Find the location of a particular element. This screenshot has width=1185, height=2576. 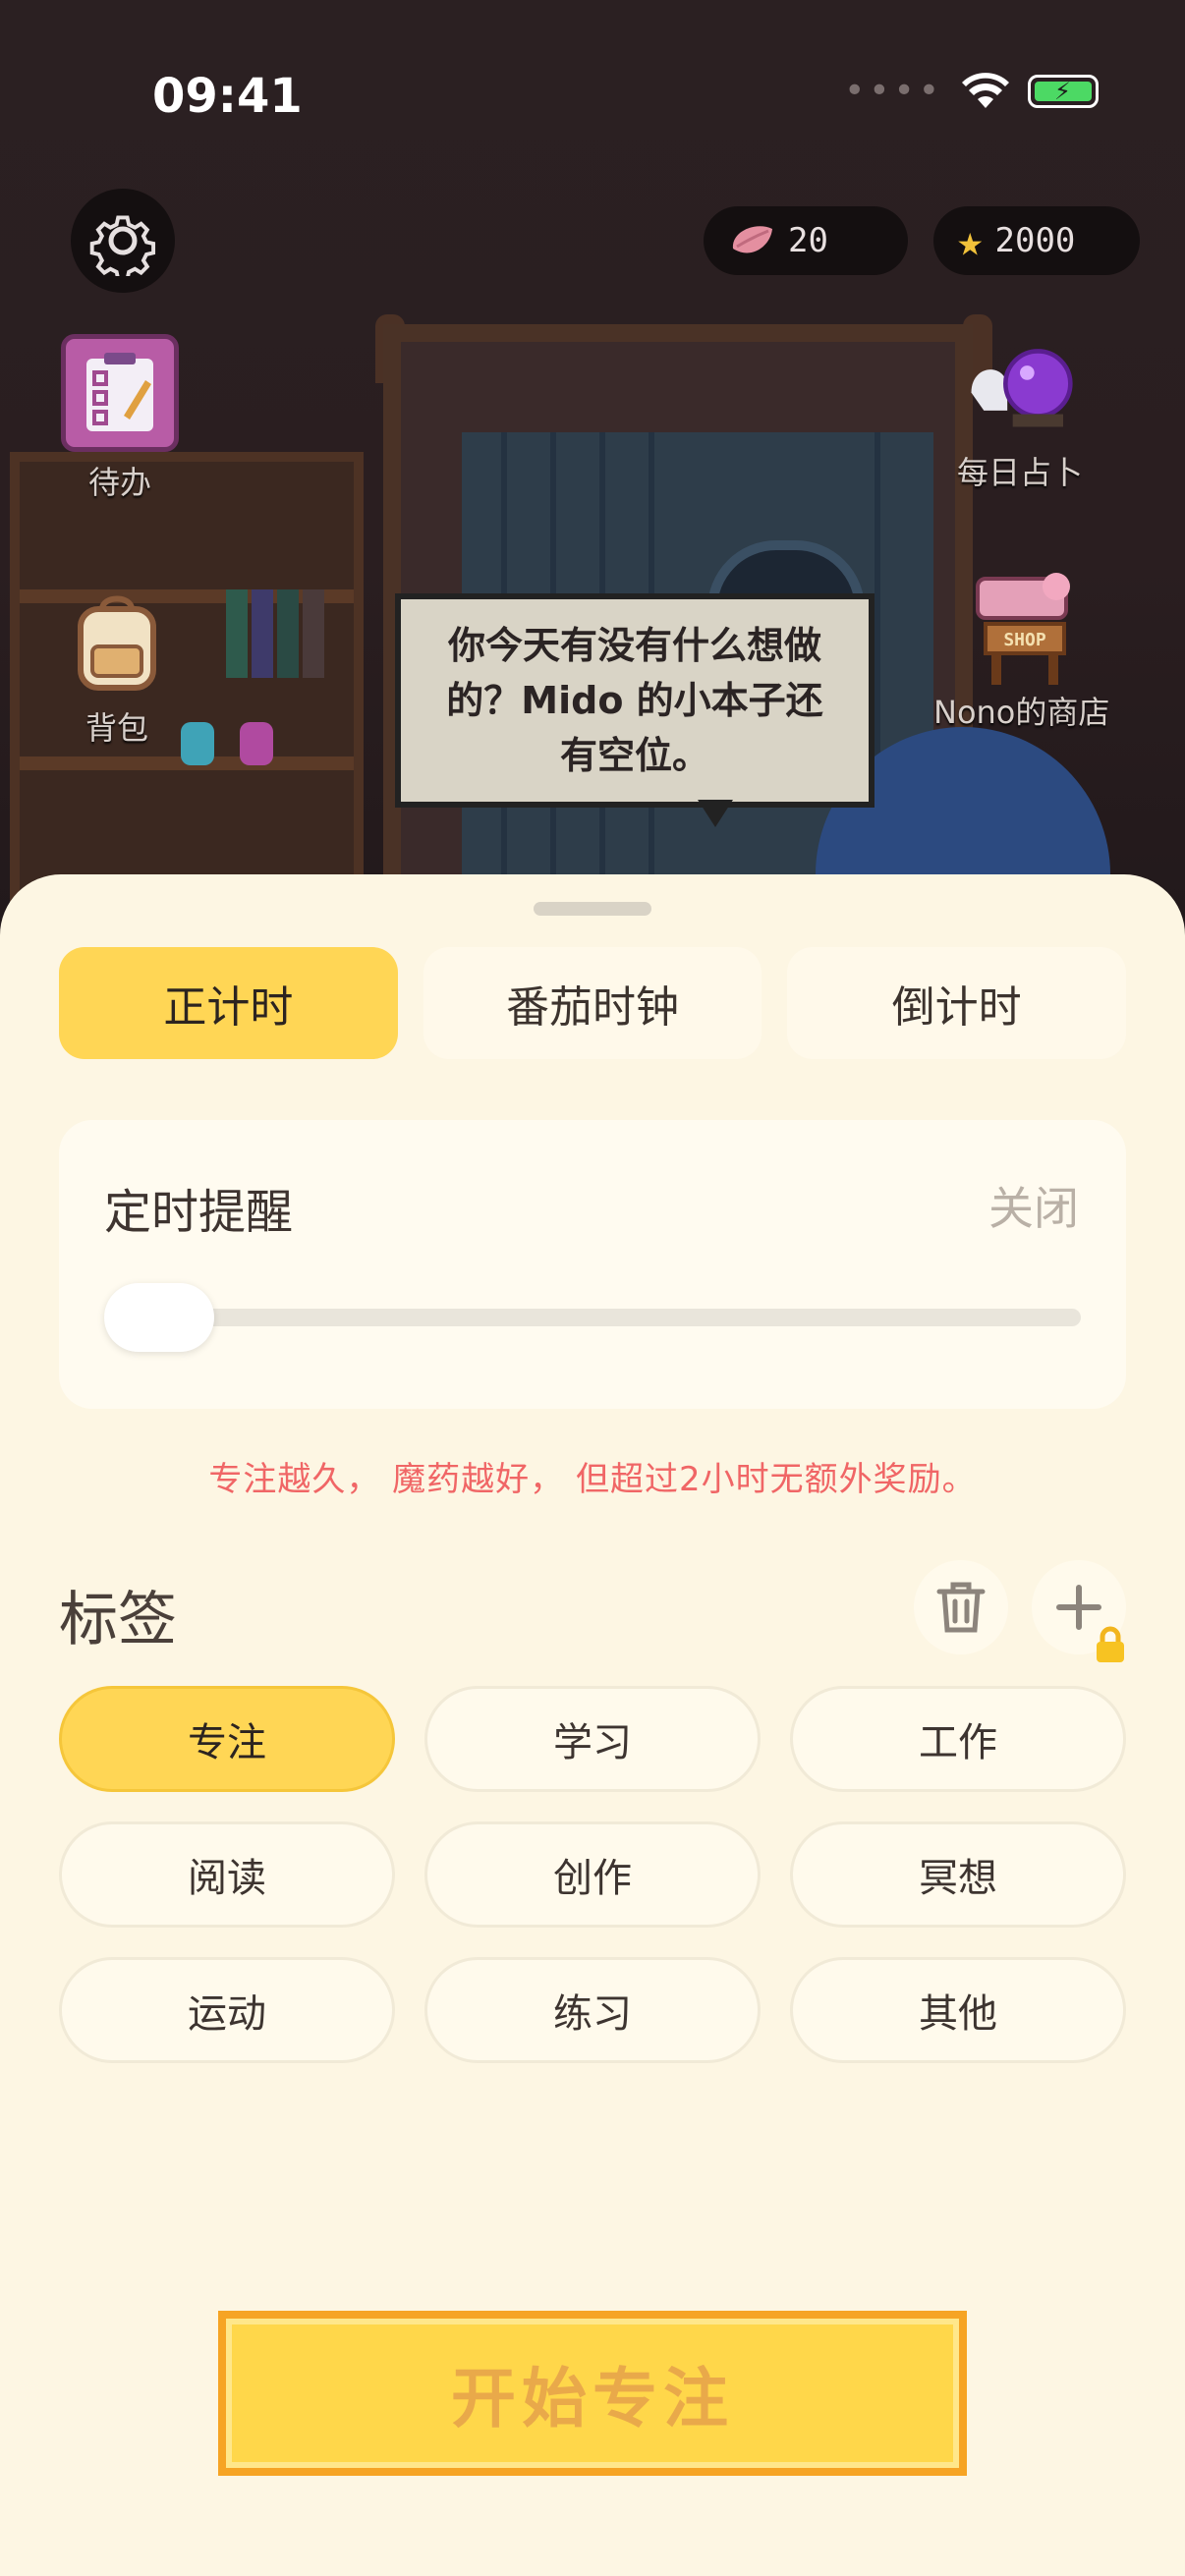

battery-icon: ⚡ is located at coordinates (1064, 91).